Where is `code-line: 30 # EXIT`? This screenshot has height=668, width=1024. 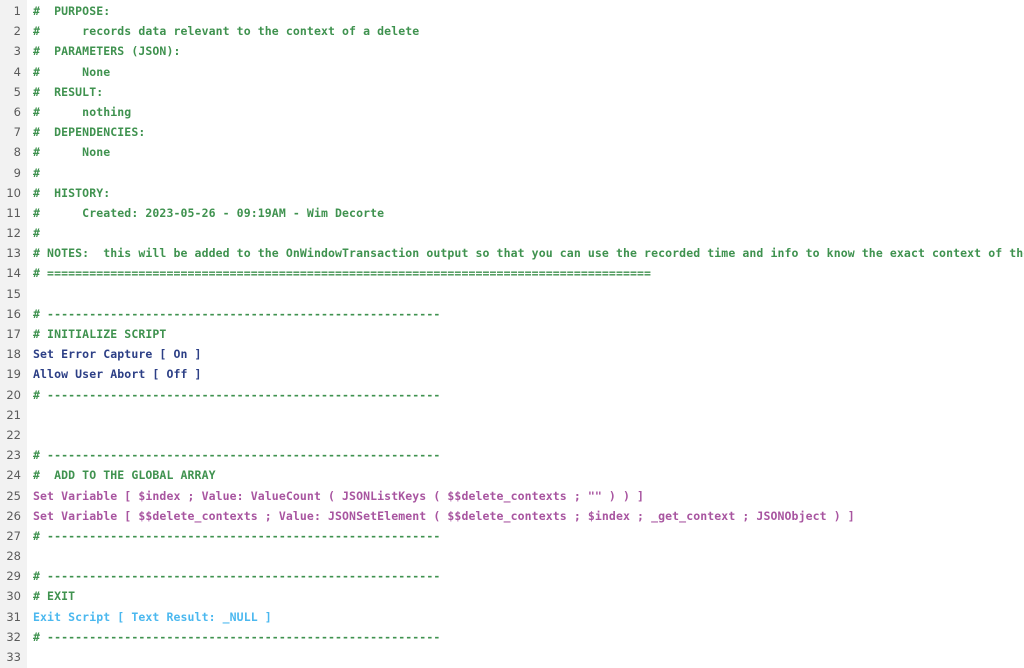
code-line: 30 # EXIT is located at coordinates (512, 596).